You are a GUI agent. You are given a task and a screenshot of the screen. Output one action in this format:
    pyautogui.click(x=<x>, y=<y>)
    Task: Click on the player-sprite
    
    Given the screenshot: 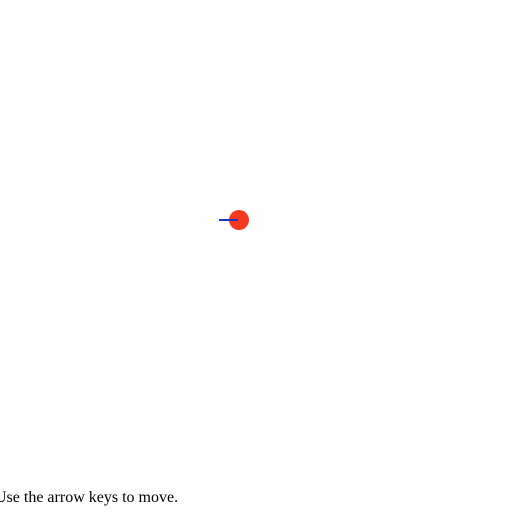 What is the action you would take?
    pyautogui.click(x=234, y=220)
    